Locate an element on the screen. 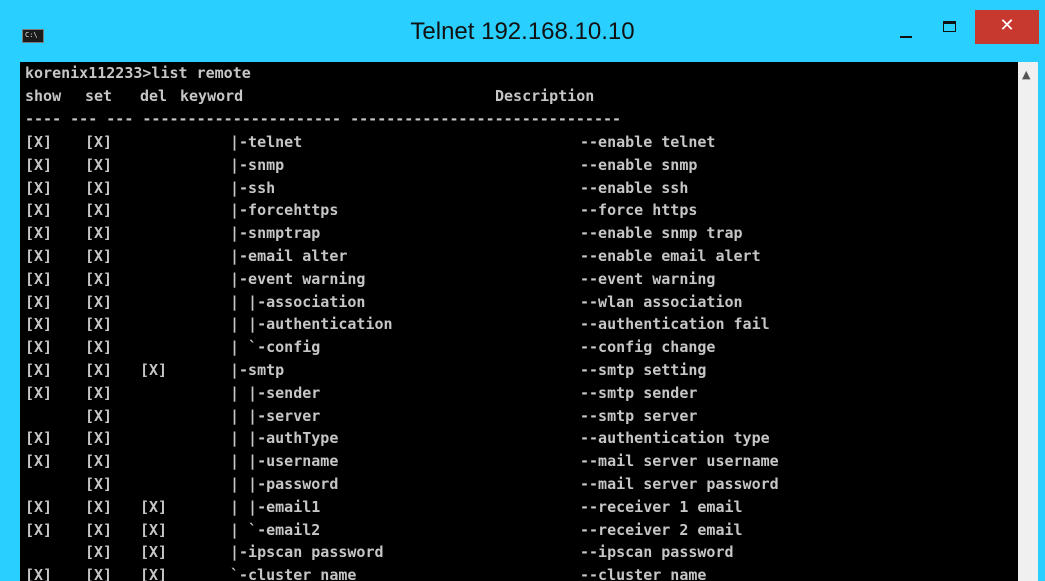 The image size is (1045, 581). header-del: del is located at coordinates (154, 96).